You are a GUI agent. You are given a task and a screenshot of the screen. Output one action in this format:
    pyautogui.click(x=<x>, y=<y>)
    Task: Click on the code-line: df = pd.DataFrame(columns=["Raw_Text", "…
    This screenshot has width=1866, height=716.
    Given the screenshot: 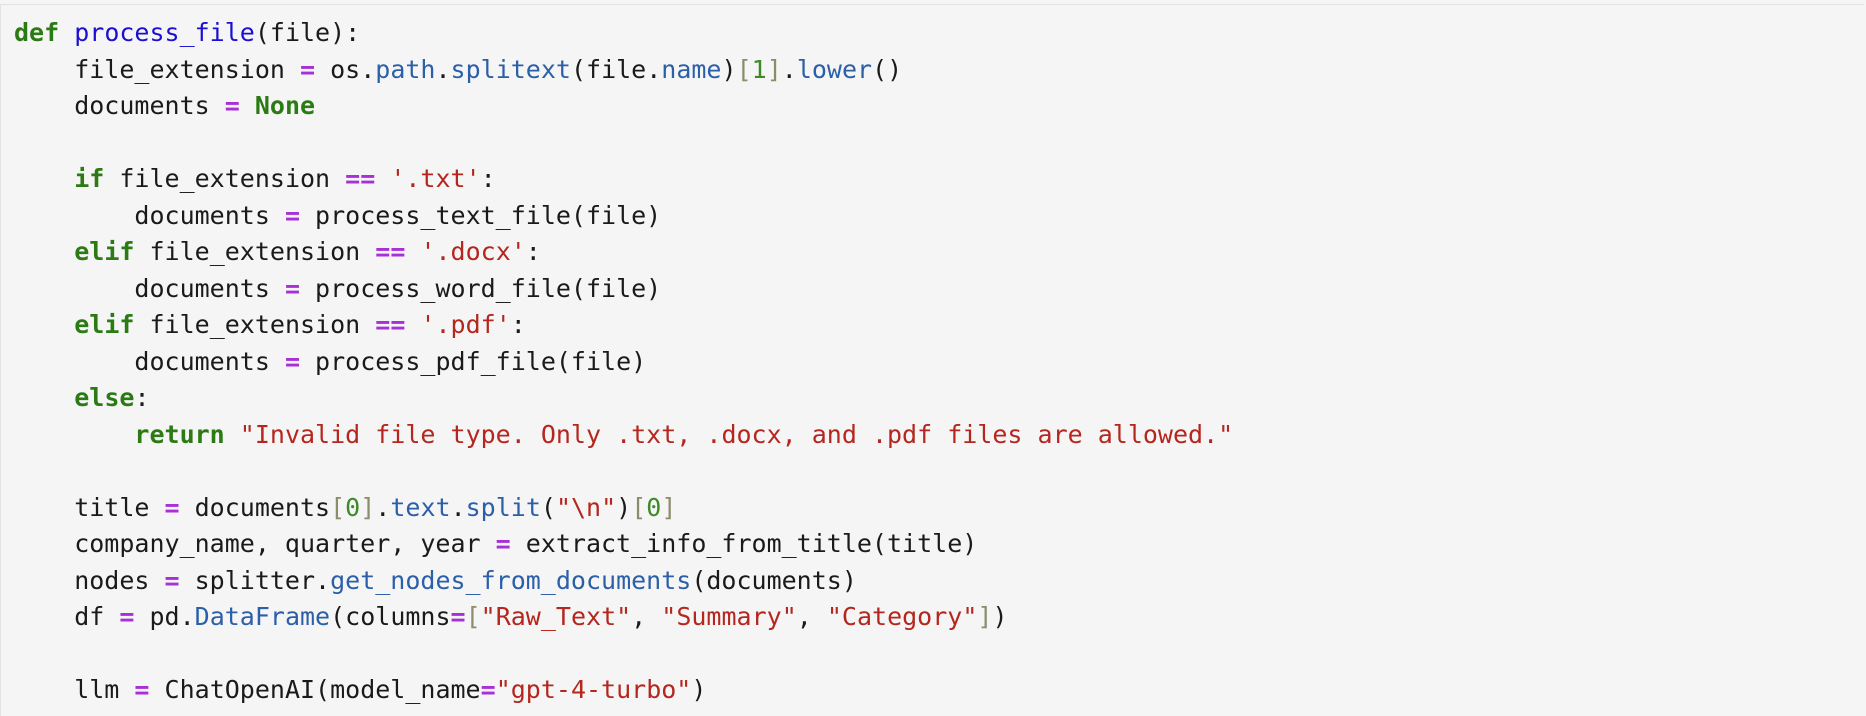 What is the action you would take?
    pyautogui.click(x=623, y=617)
    